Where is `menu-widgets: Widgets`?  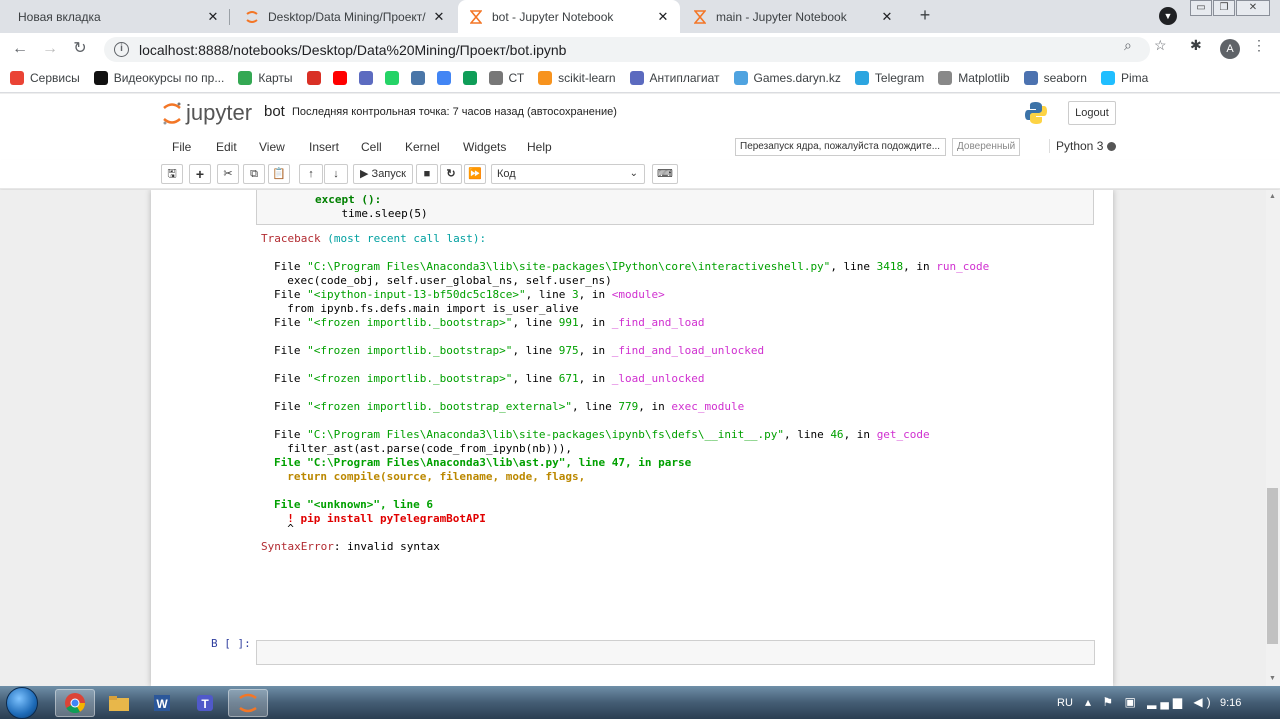 menu-widgets: Widgets is located at coordinates (484, 147).